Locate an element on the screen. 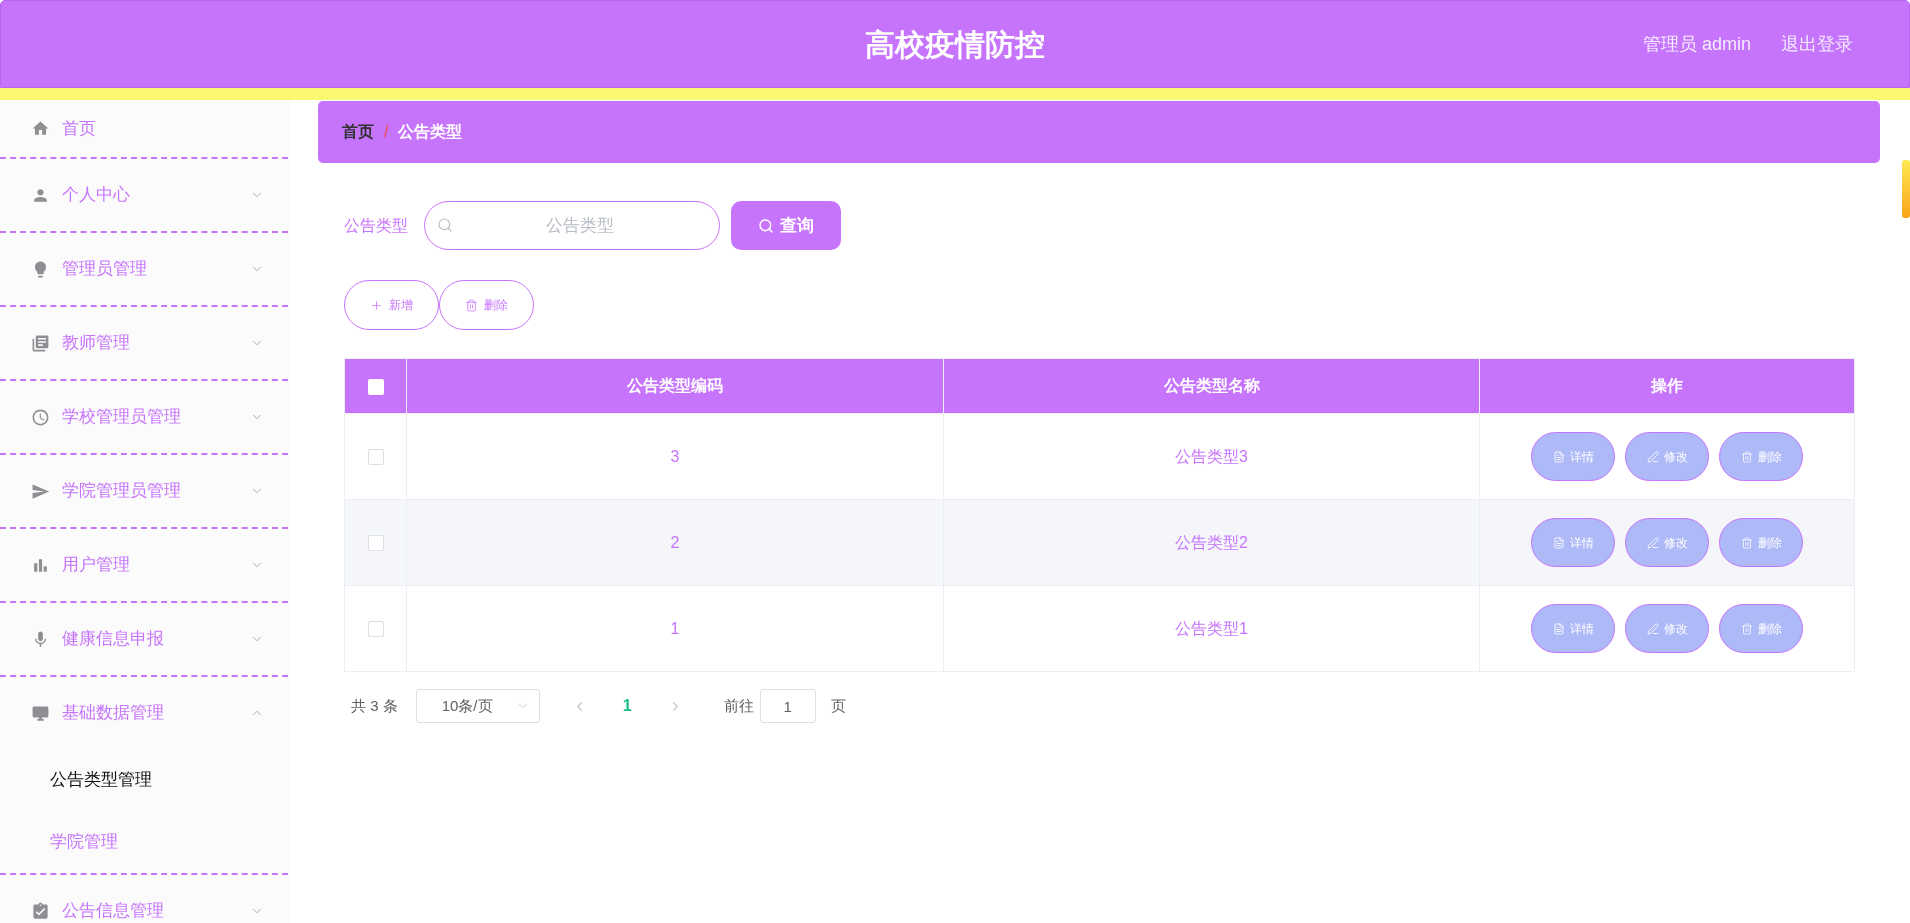 This screenshot has height=923, width=1910. app-title: 高校疫情防控 is located at coordinates (955, 44).